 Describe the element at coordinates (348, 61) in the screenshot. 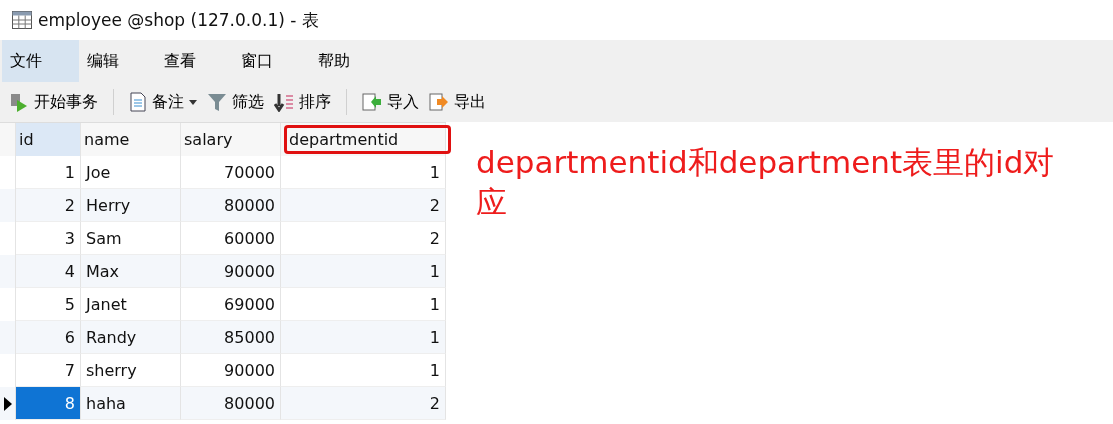

I see `menu-item: 帮助` at that location.